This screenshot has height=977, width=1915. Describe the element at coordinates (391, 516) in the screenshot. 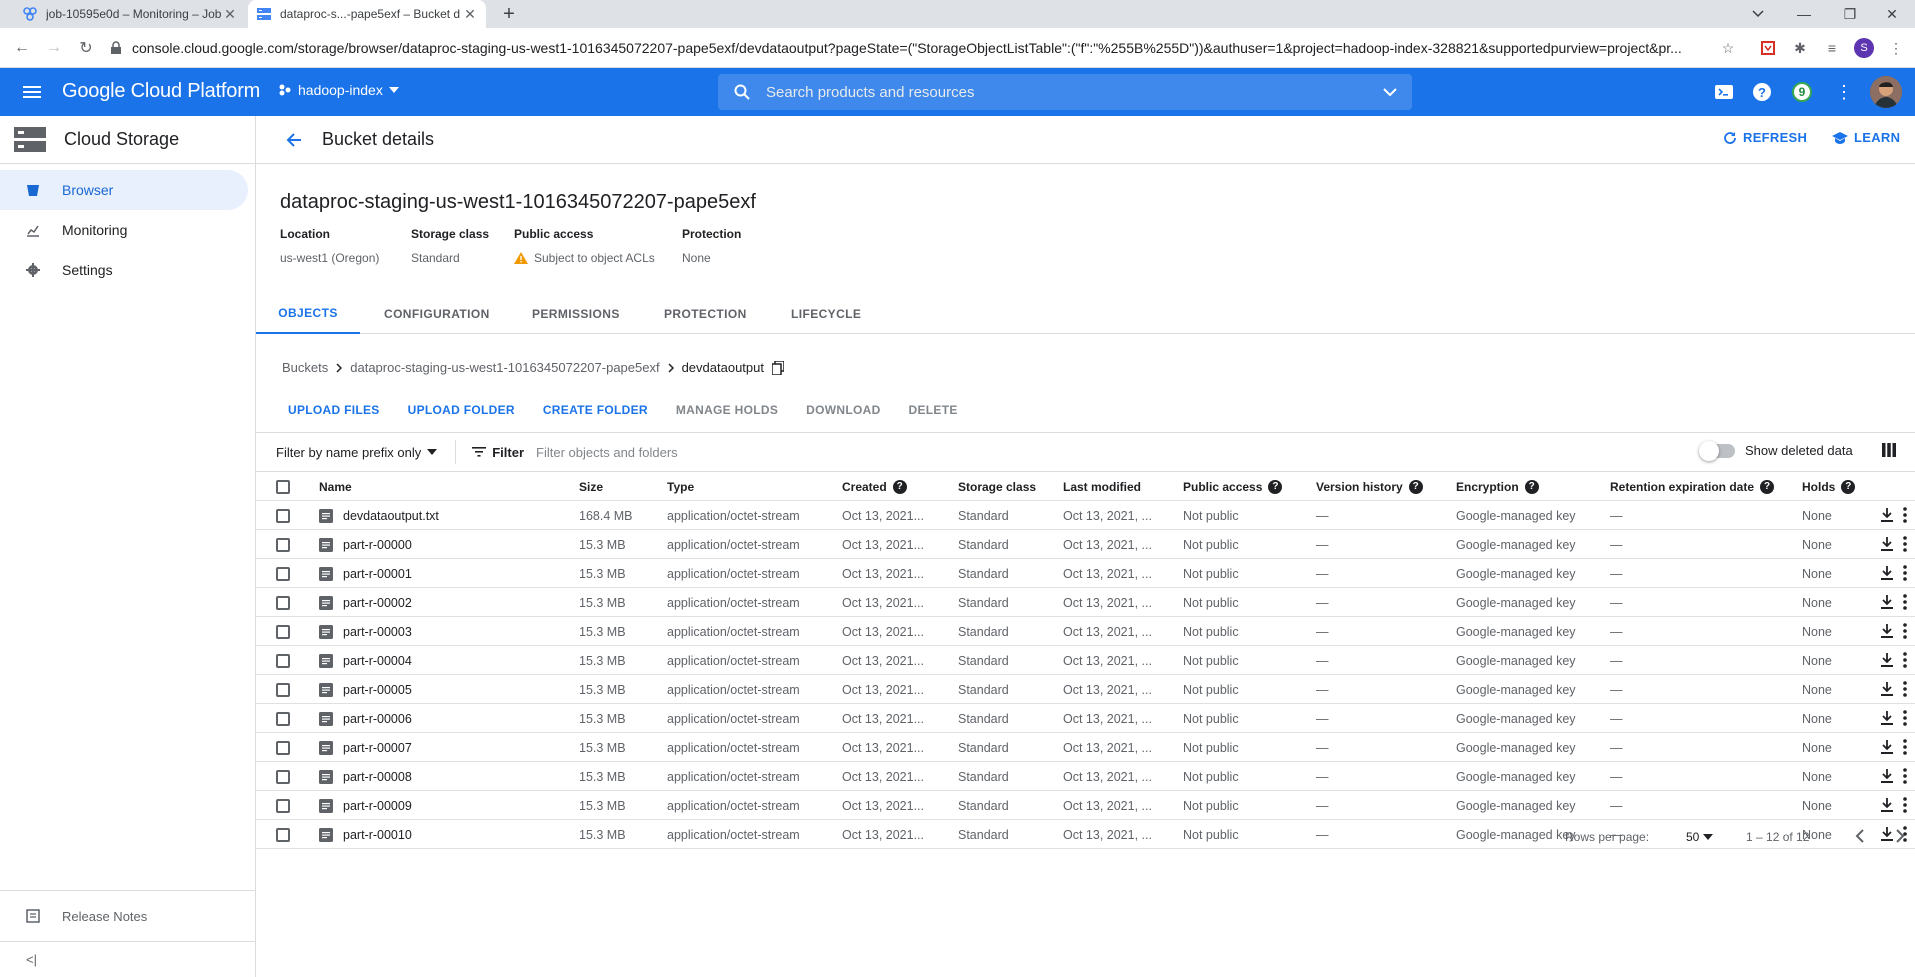

I see `object-name: devdataoutput.txt` at that location.